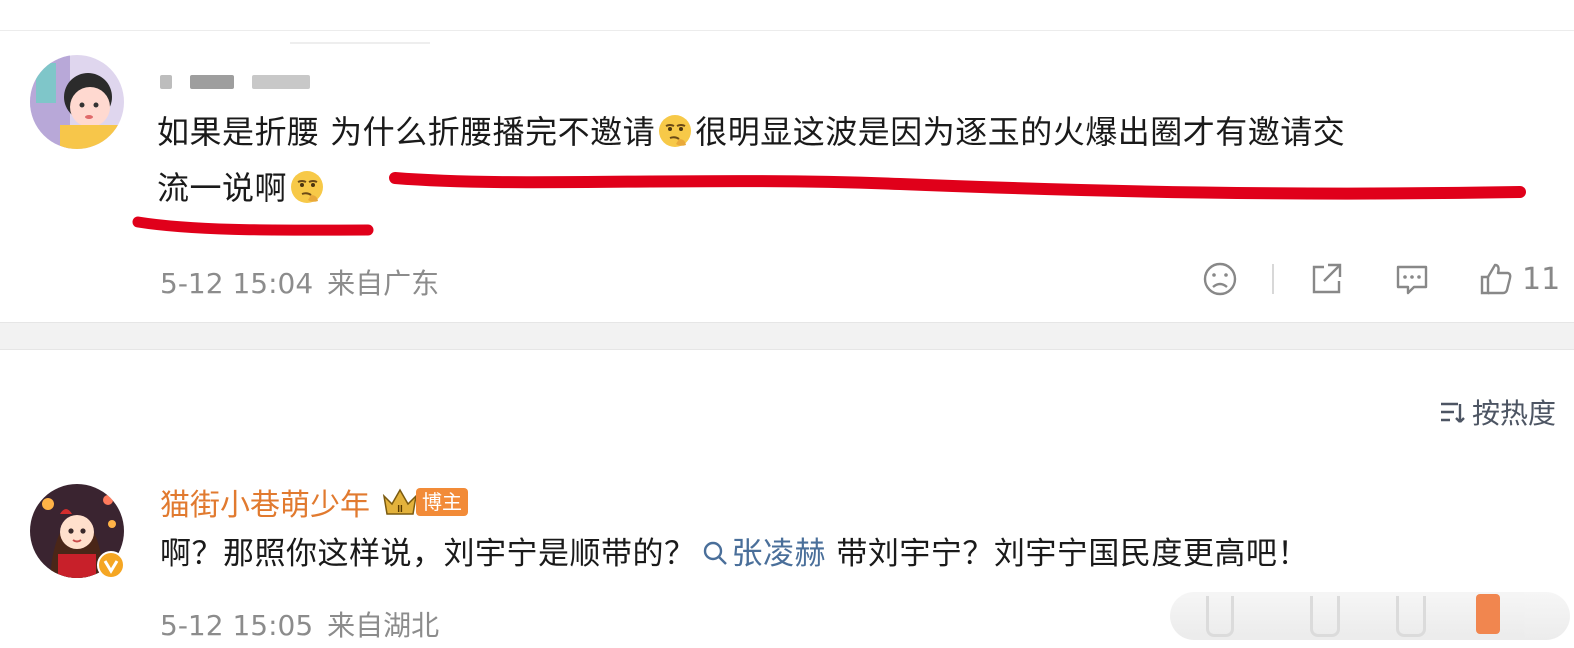  I want to click on like-icon, so click(1496, 279).